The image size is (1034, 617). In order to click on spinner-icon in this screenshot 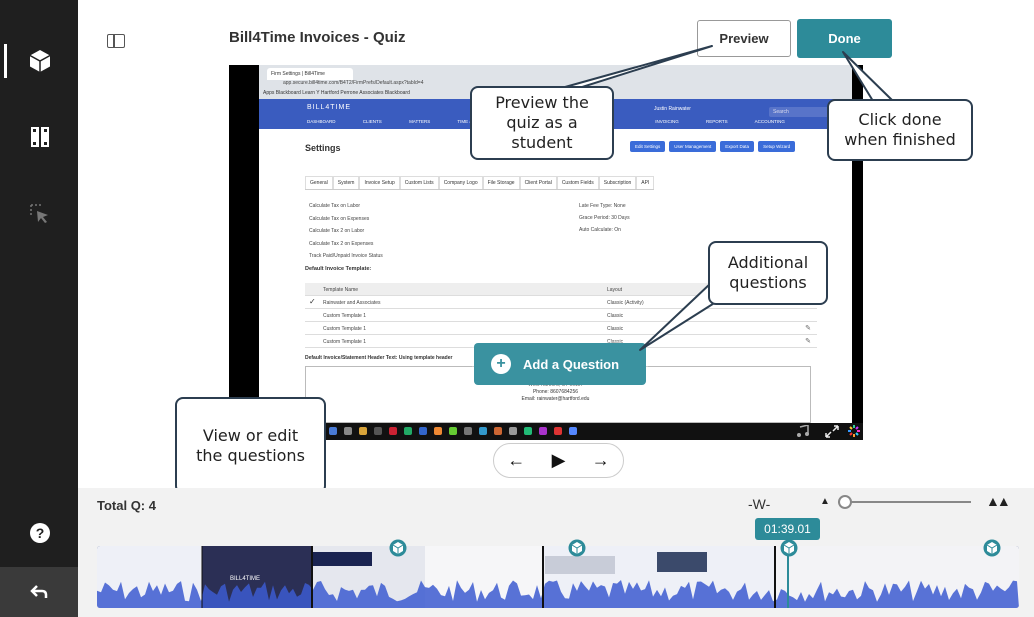, I will do `click(854, 431)`.